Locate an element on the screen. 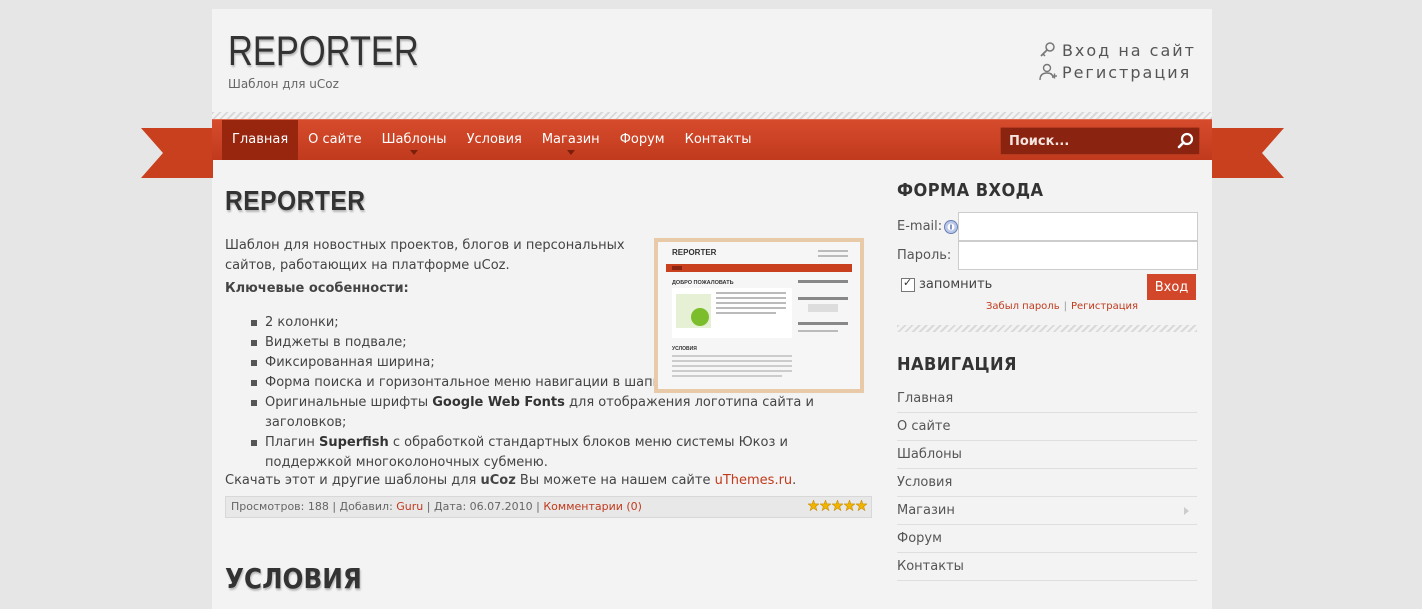  author-link: Guru is located at coordinates (409, 506).